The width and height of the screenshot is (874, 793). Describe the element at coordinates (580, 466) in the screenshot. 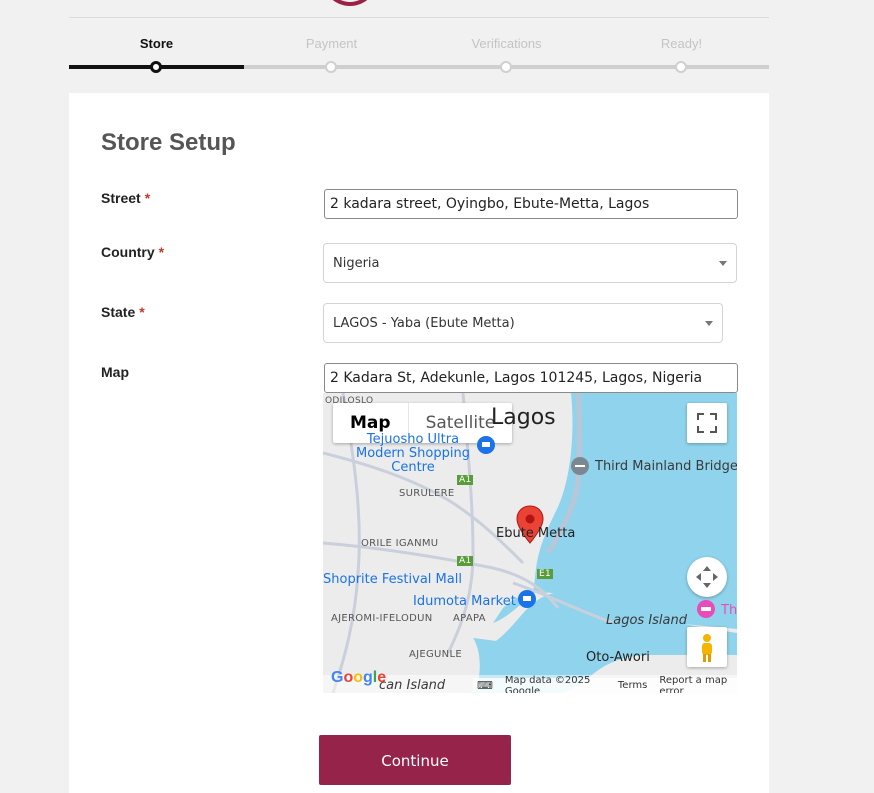

I see `bridge-icon` at that location.